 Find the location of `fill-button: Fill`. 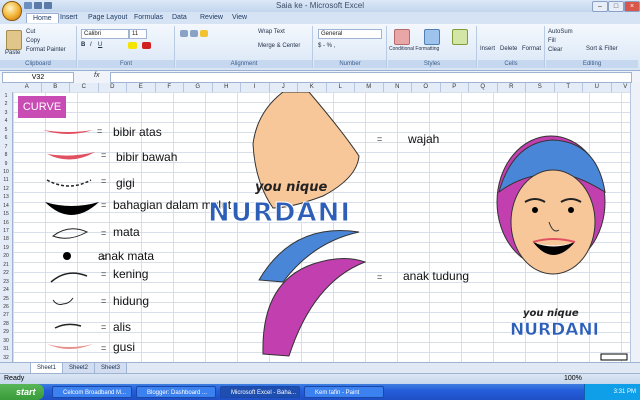

fill-button: Fill is located at coordinates (552, 41).